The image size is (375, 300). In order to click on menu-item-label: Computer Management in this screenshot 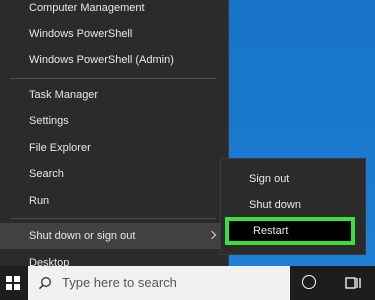, I will do `click(87, 8)`.